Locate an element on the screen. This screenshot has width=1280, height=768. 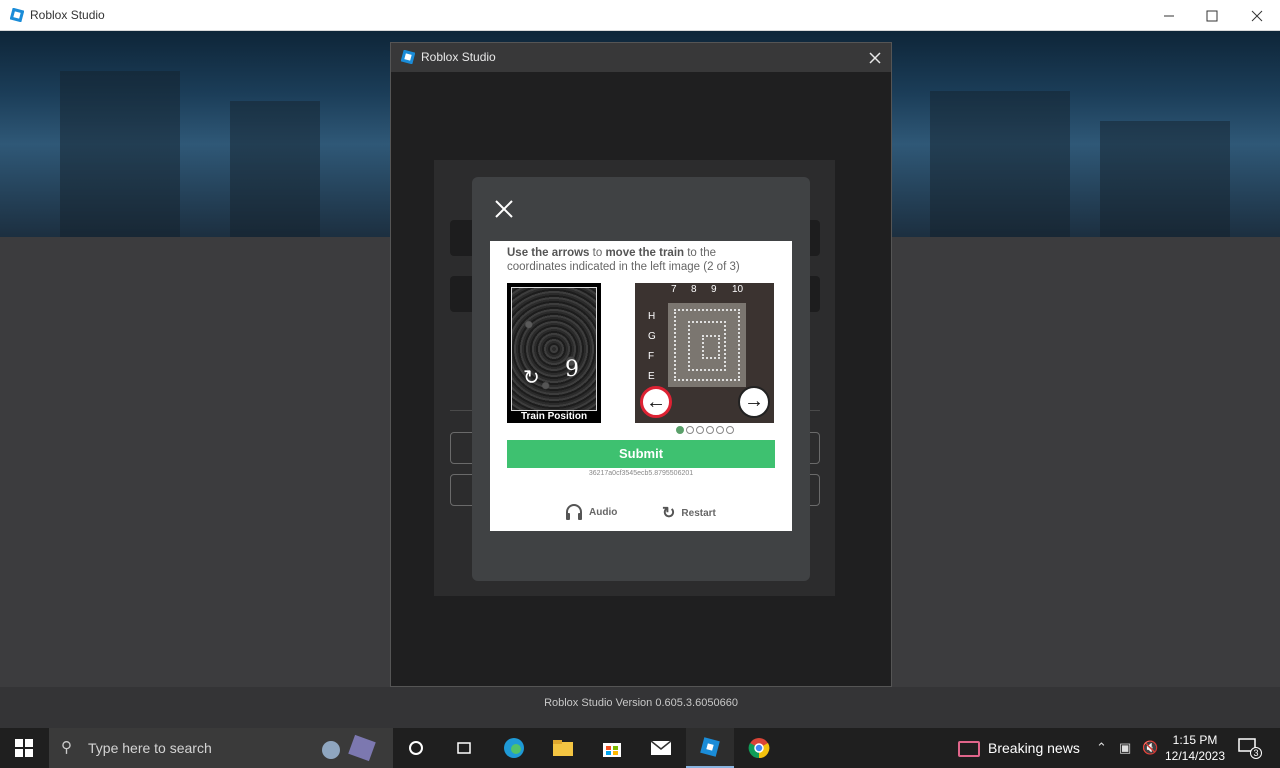
window-title: Roblox Studio is located at coordinates (67, 15).